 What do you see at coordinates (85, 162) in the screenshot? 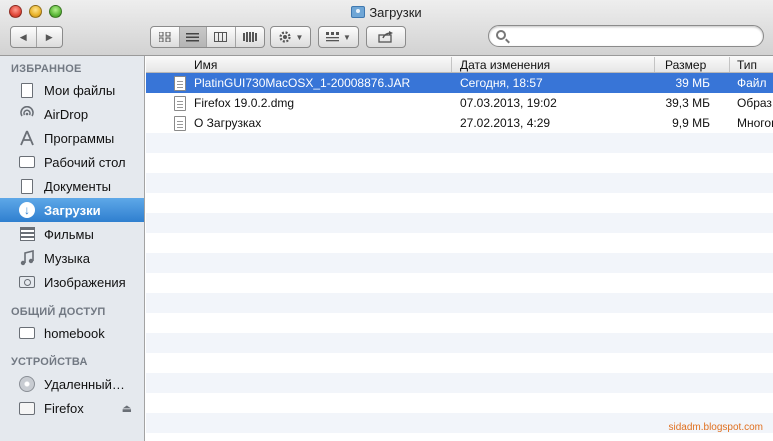
I see `sidebar-item-label: Рабочий стол` at bounding box center [85, 162].